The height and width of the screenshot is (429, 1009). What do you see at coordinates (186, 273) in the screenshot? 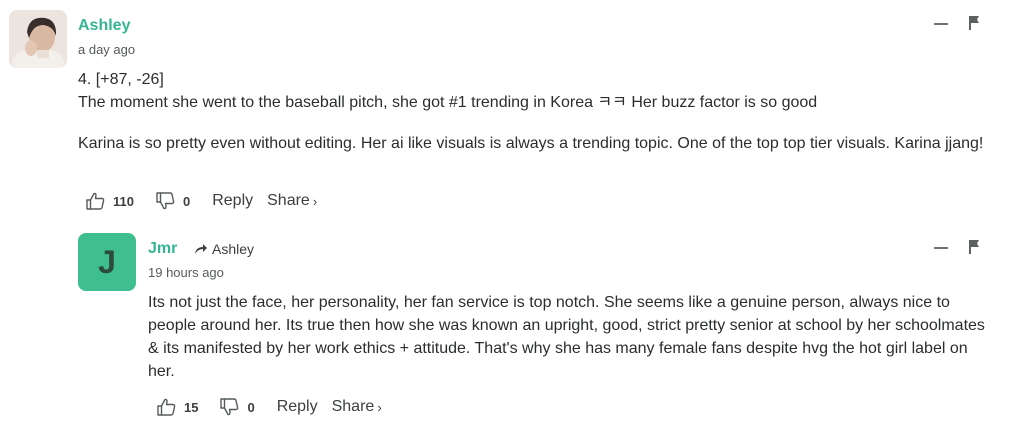
I see `timestamp: 19 hours ago` at bounding box center [186, 273].